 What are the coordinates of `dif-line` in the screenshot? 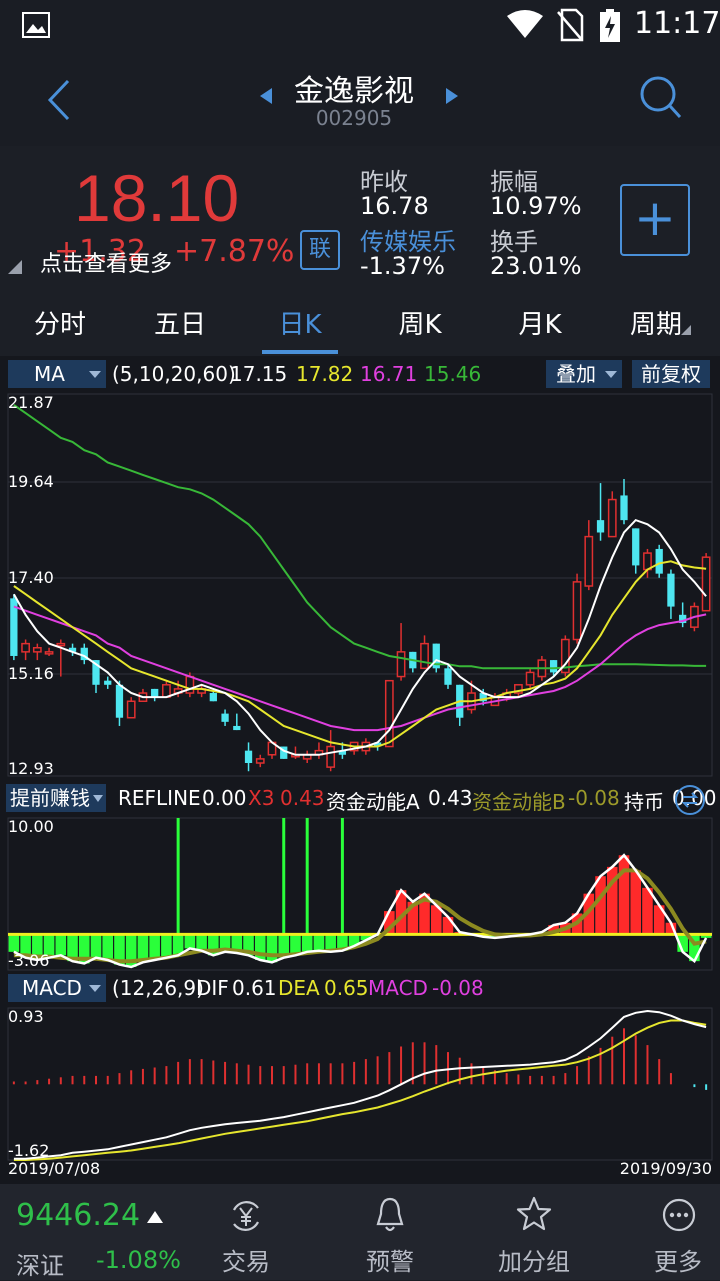 It's located at (360, 1084).